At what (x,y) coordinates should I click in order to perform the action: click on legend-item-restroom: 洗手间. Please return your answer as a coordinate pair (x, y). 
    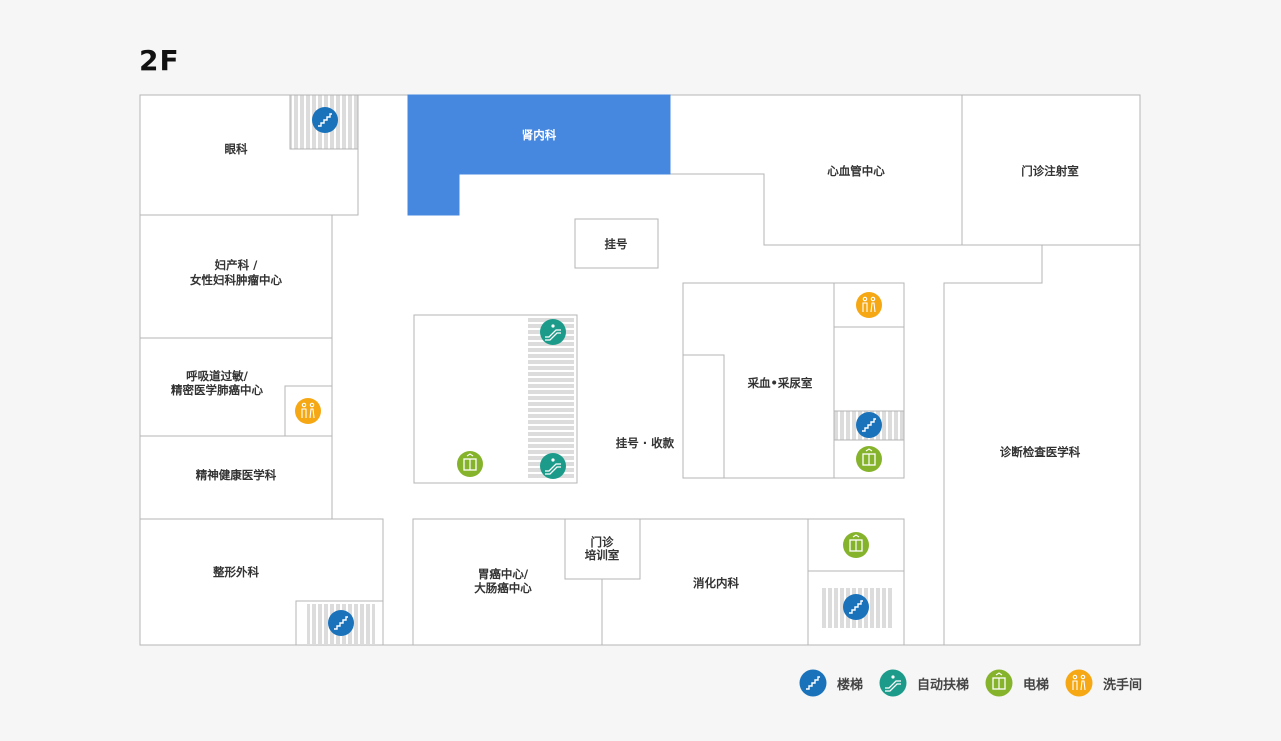
    Looking at the image, I should click on (1103, 683).